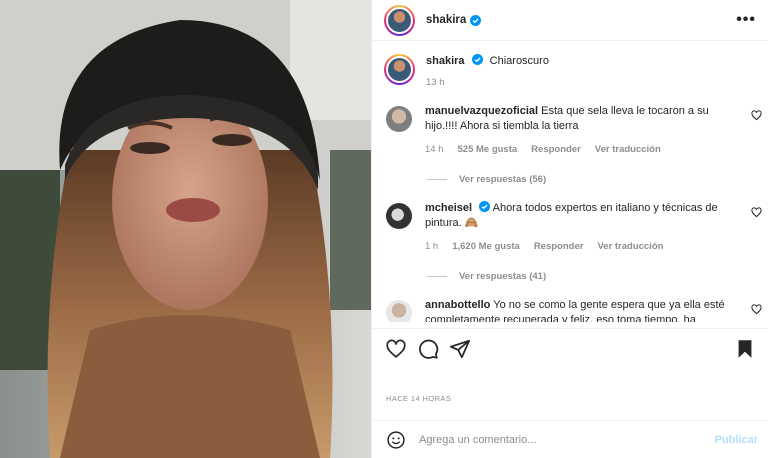 The height and width of the screenshot is (458, 768). I want to click on publish-button: Publicar, so click(736, 440).